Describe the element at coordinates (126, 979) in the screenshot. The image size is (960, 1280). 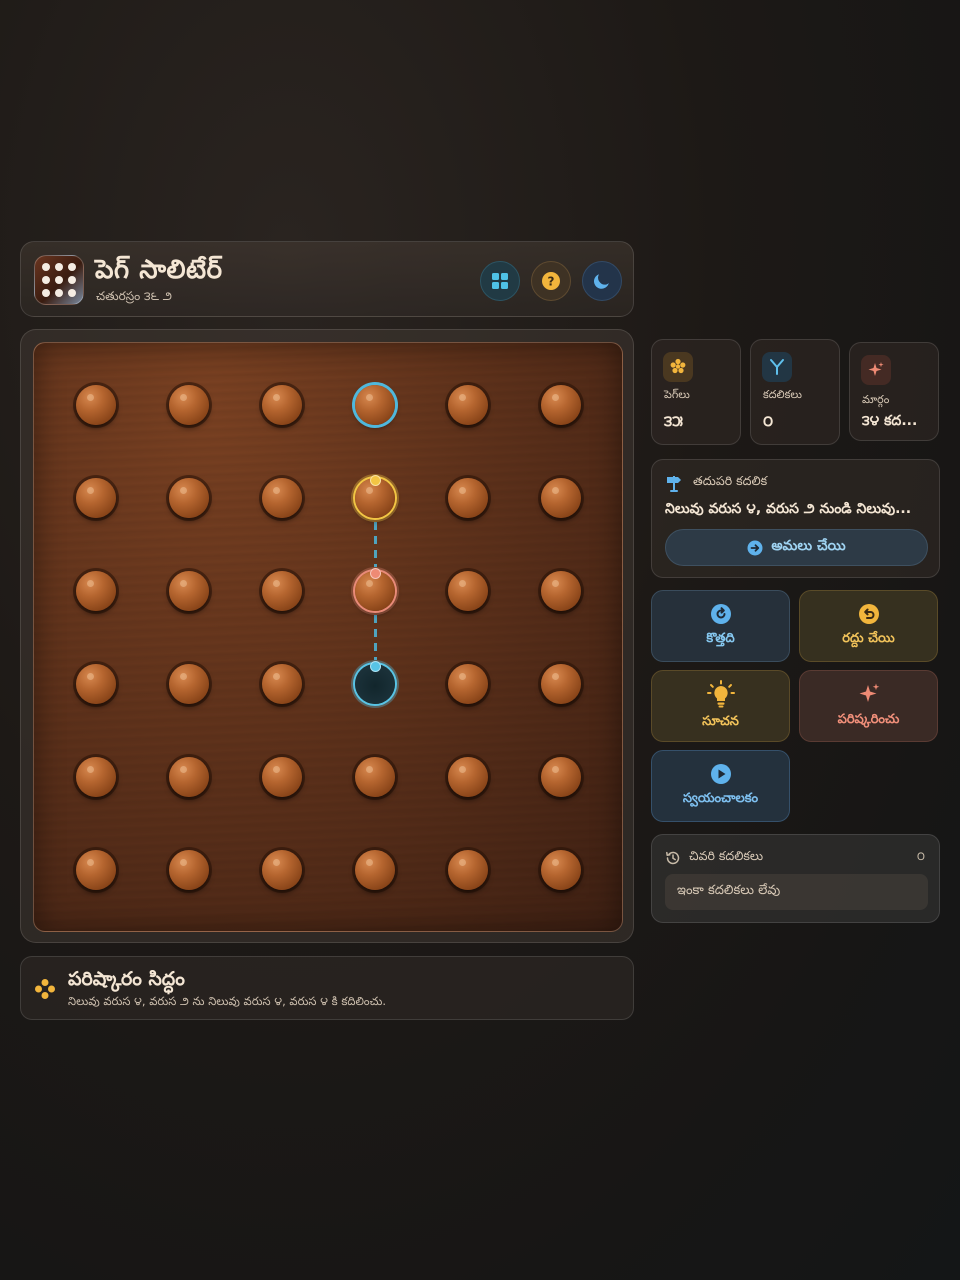
I see `status-title: పరిష్కారం సిద్ధం` at that location.